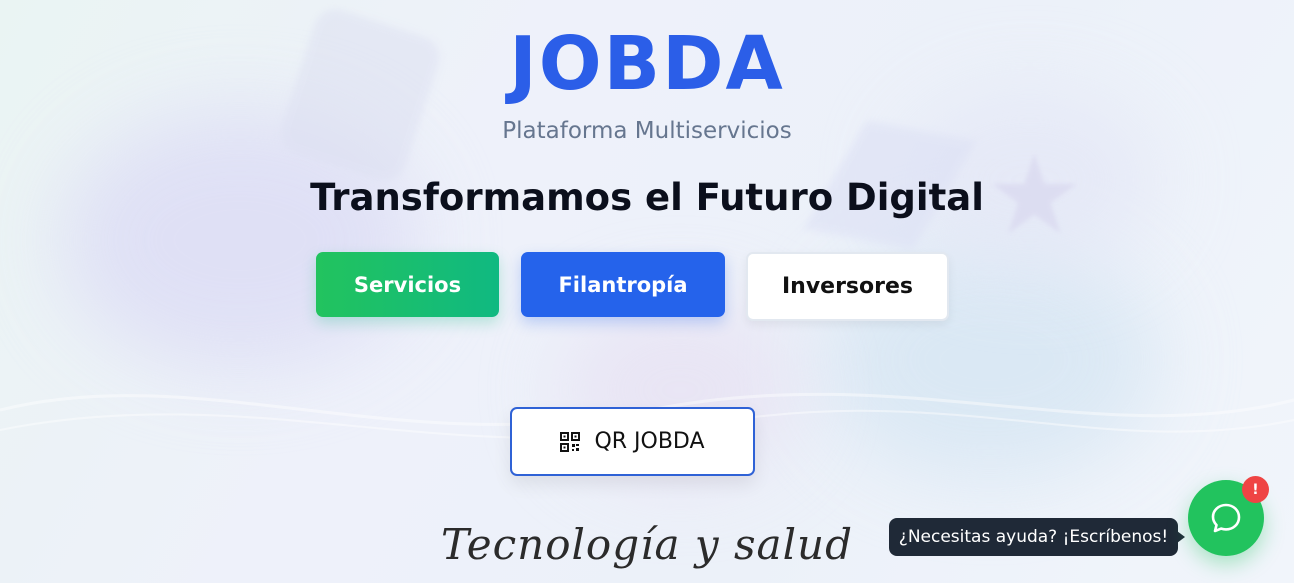 The image size is (1294, 583). Describe the element at coordinates (1226, 518) in the screenshot. I see `chat-bubble-icon` at that location.